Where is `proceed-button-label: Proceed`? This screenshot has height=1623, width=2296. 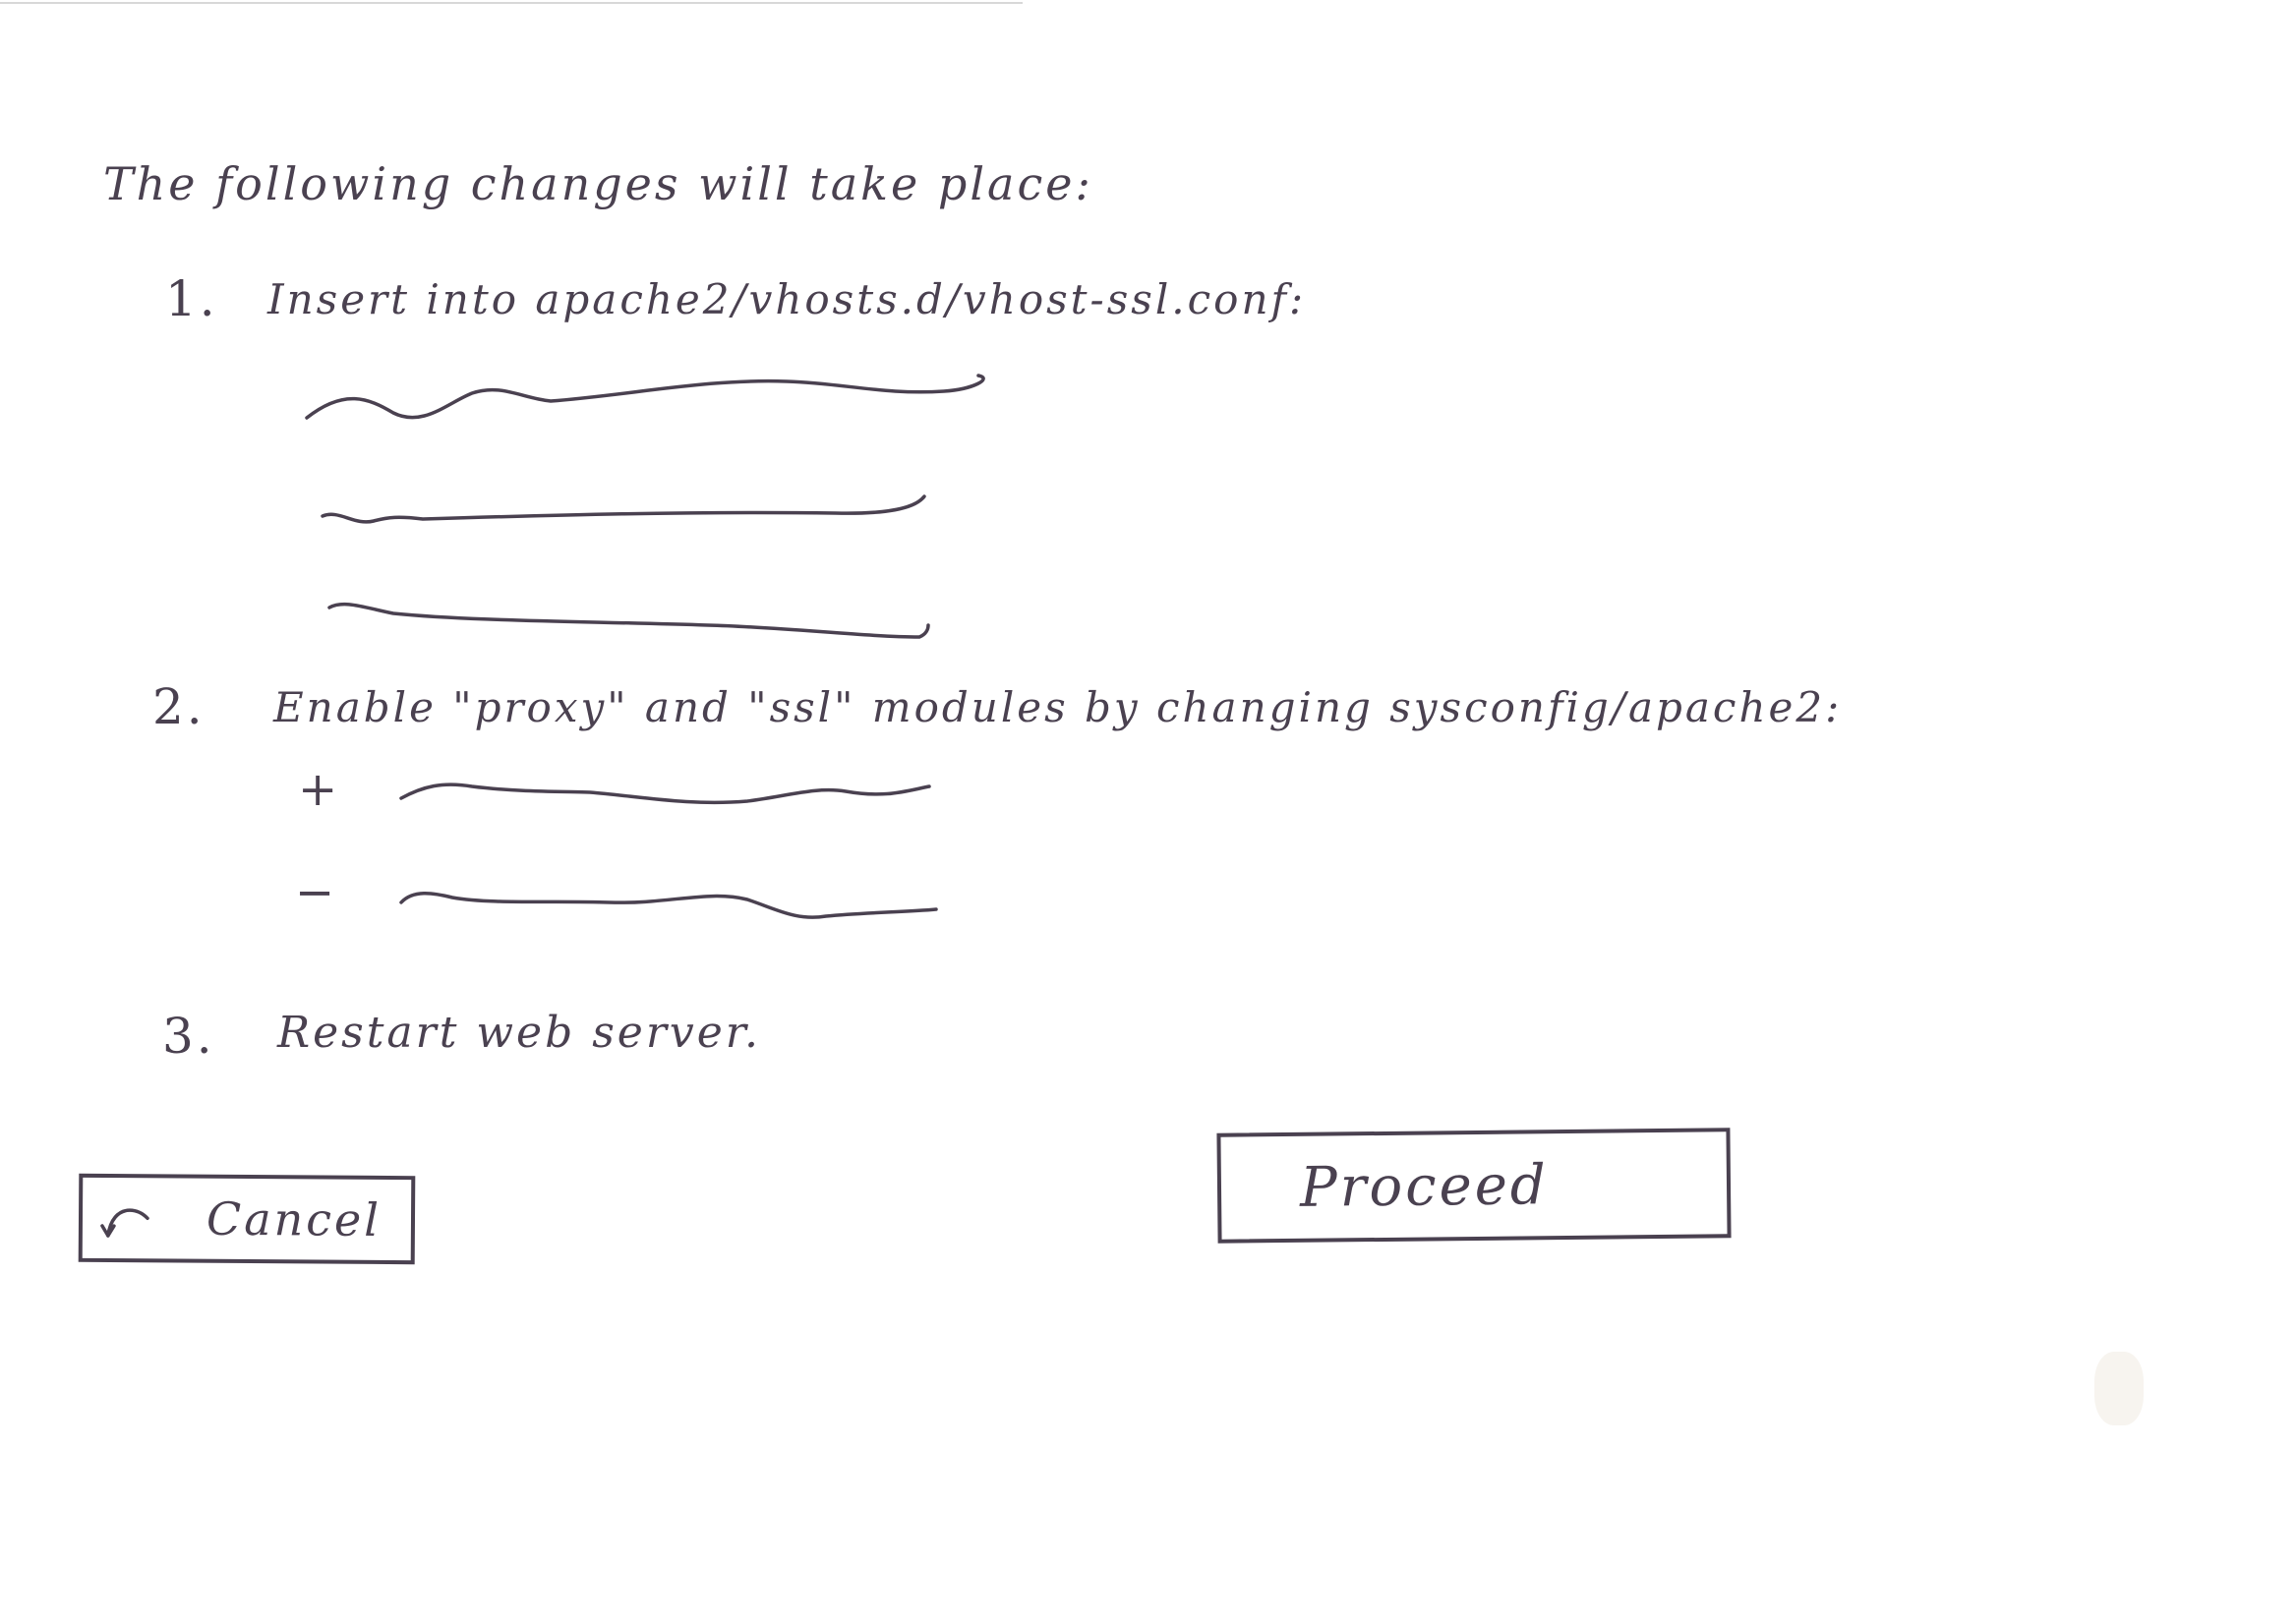 proceed-button-label: Proceed is located at coordinates (1424, 1186).